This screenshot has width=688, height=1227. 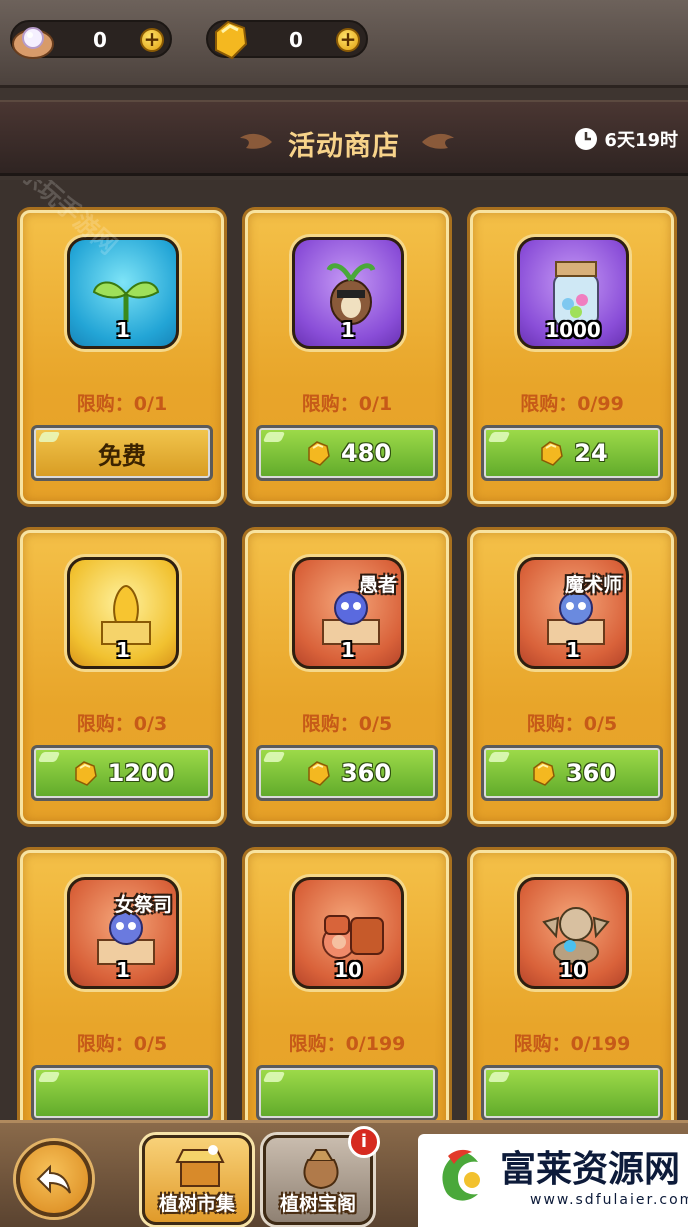 I want to click on shop-card: 愚者 1 限购：0/5 360, so click(x=347, y=677).